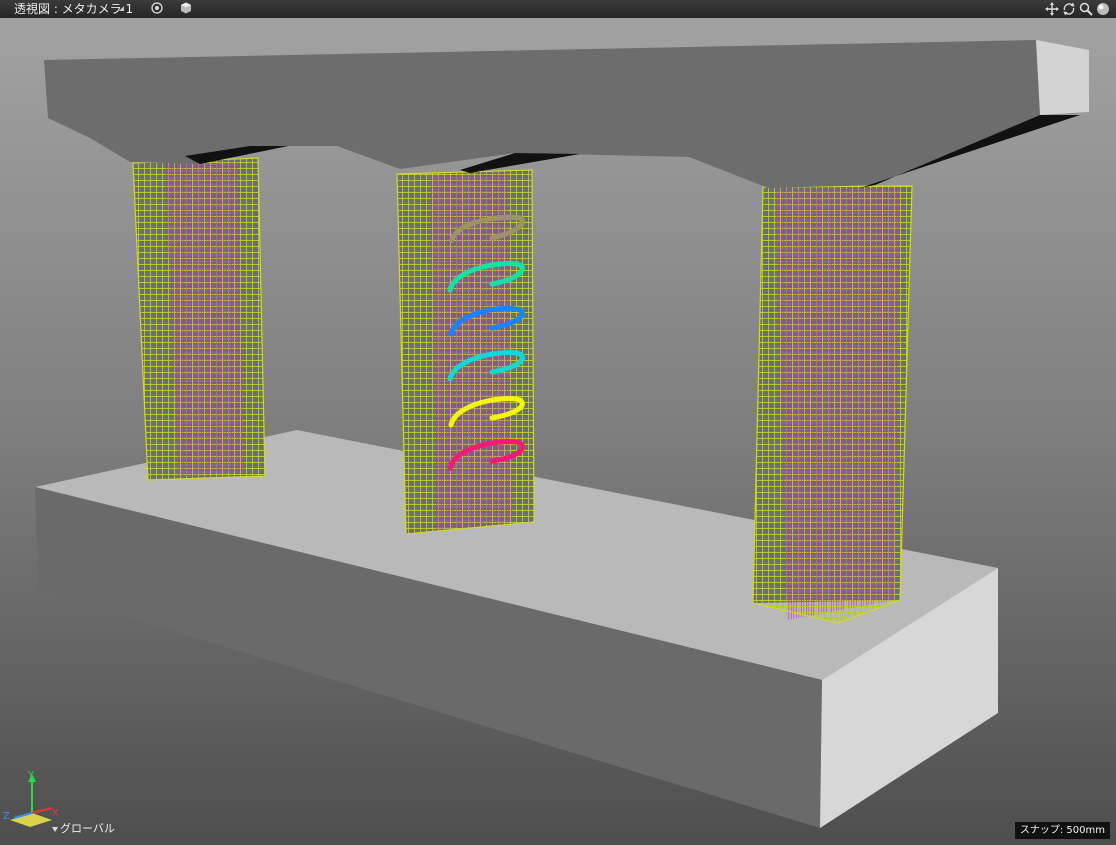  I want to click on viewport-toolbar: 透視図 : メタカメラ 1, so click(558, 9).